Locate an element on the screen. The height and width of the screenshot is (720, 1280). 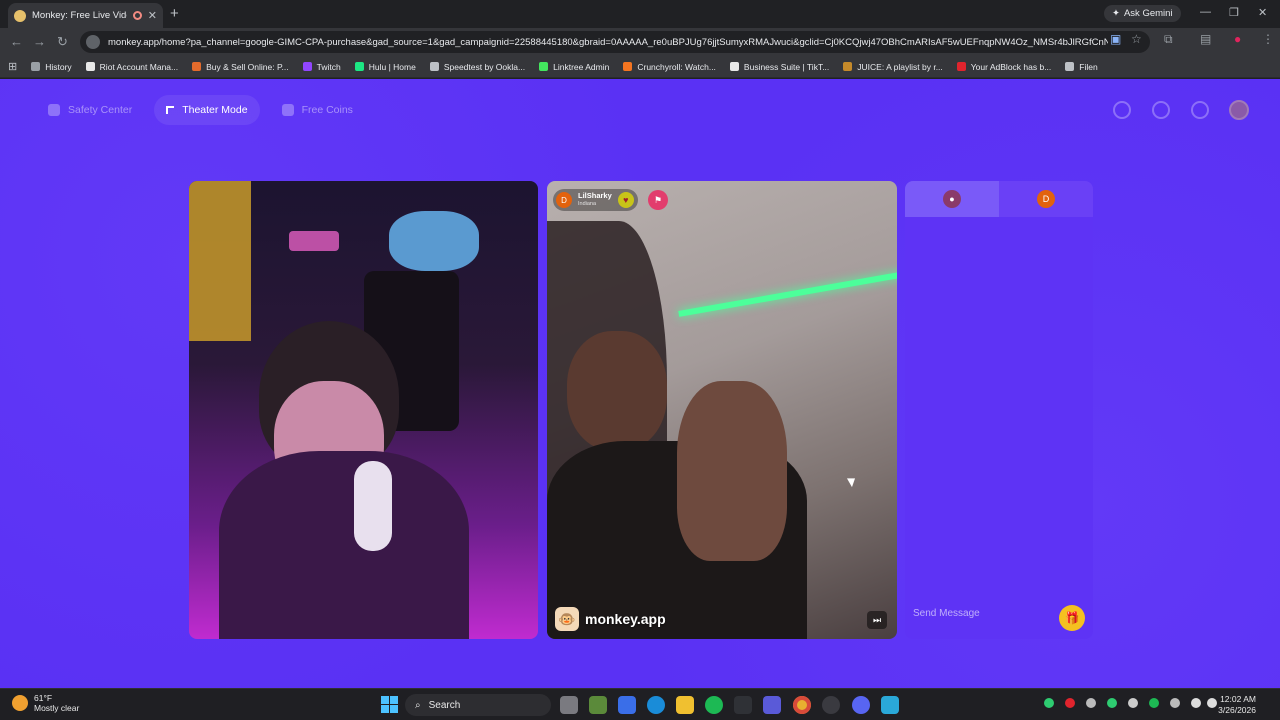
task-view-icon is located at coordinates (569, 705).